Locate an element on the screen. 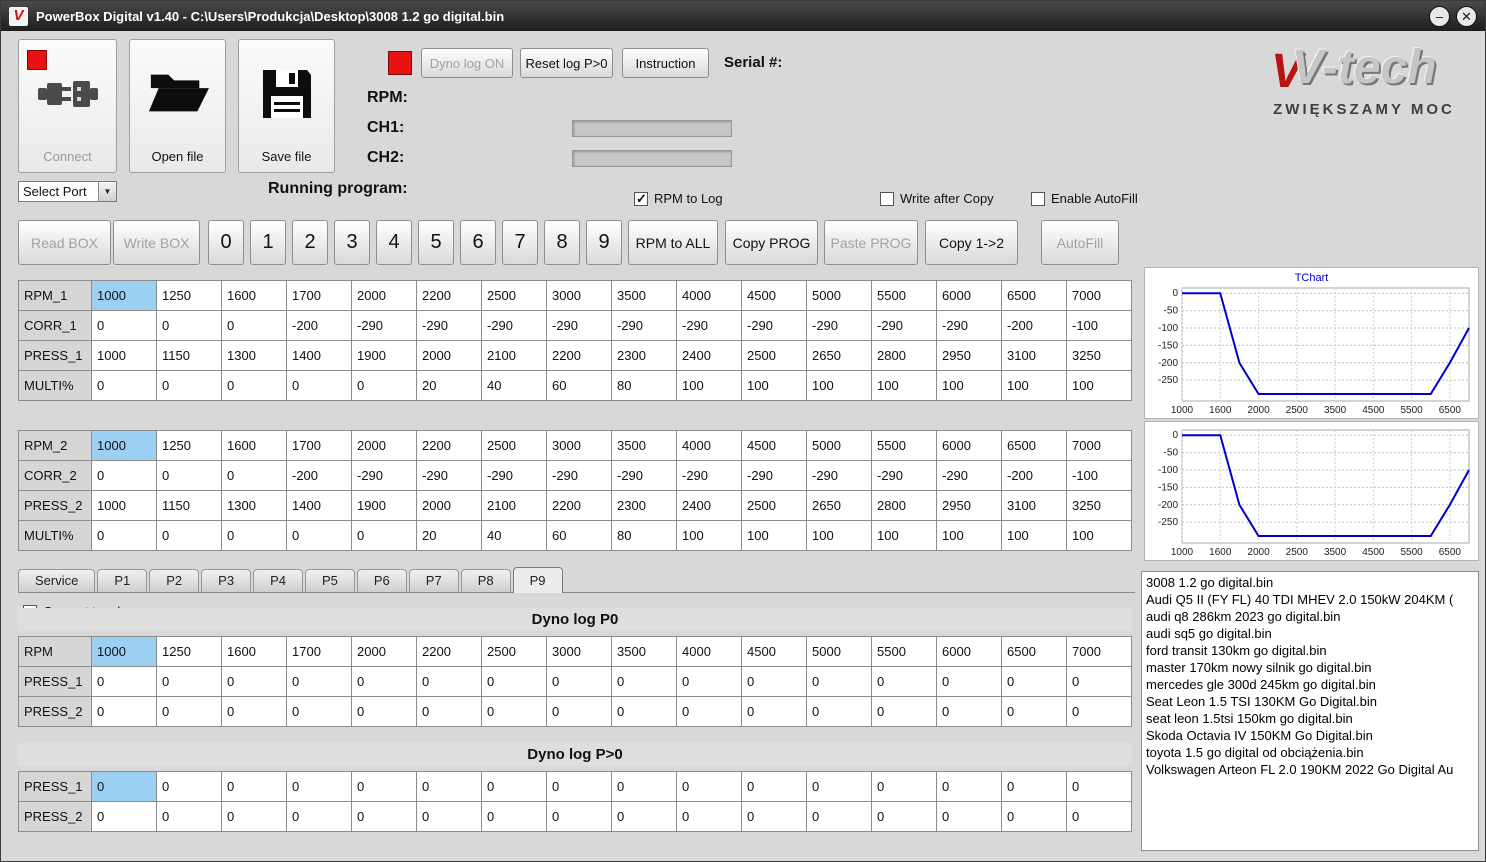 The image size is (1486, 862). table-cell: 6500 is located at coordinates (1034, 652).